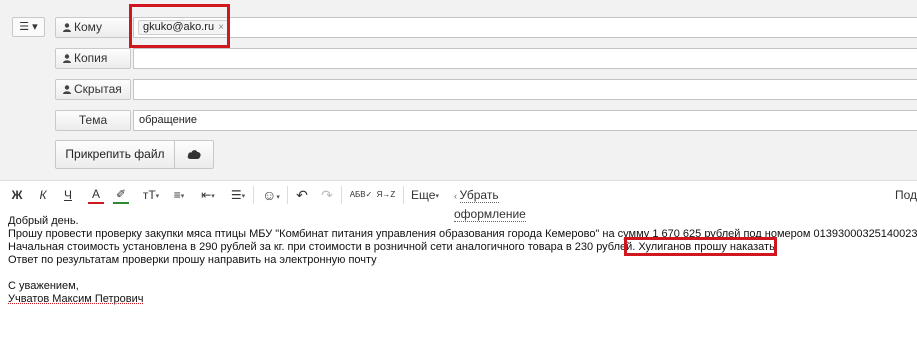 This screenshot has height=345, width=917. I want to click on align-icon: ≡, so click(177, 195).